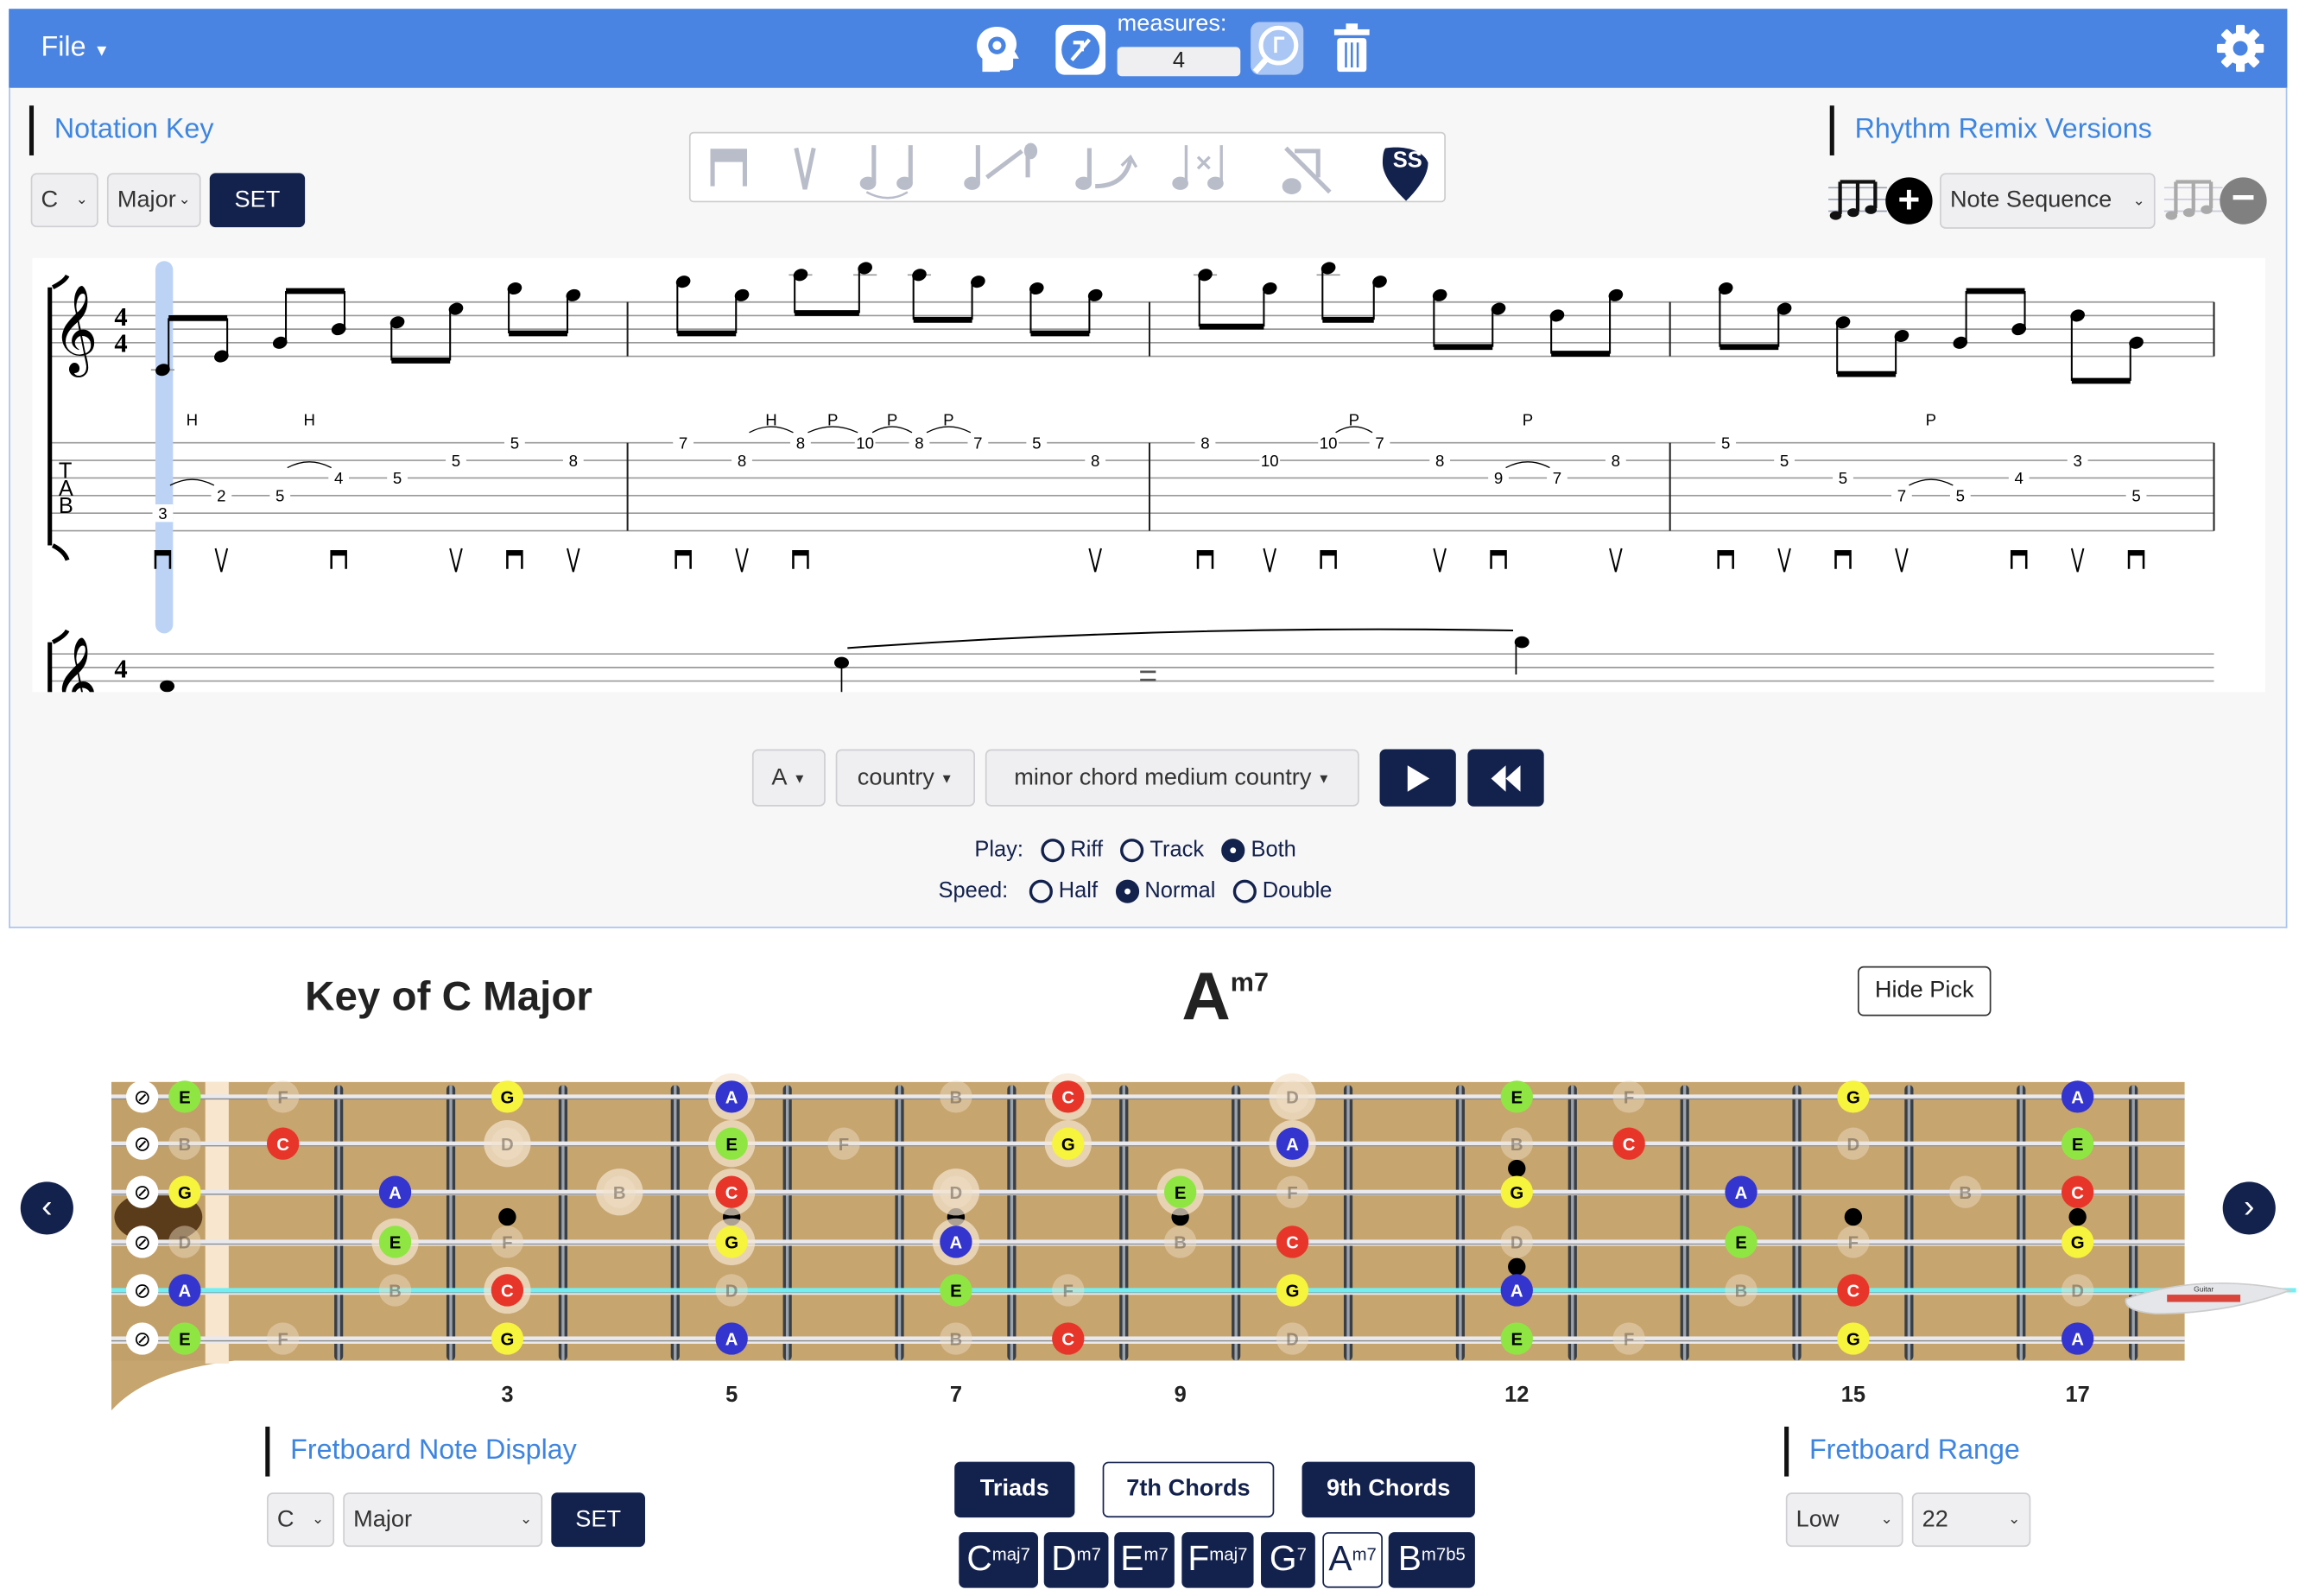  I want to click on chord-button-cmaj7: Cmaj7, so click(998, 1560).